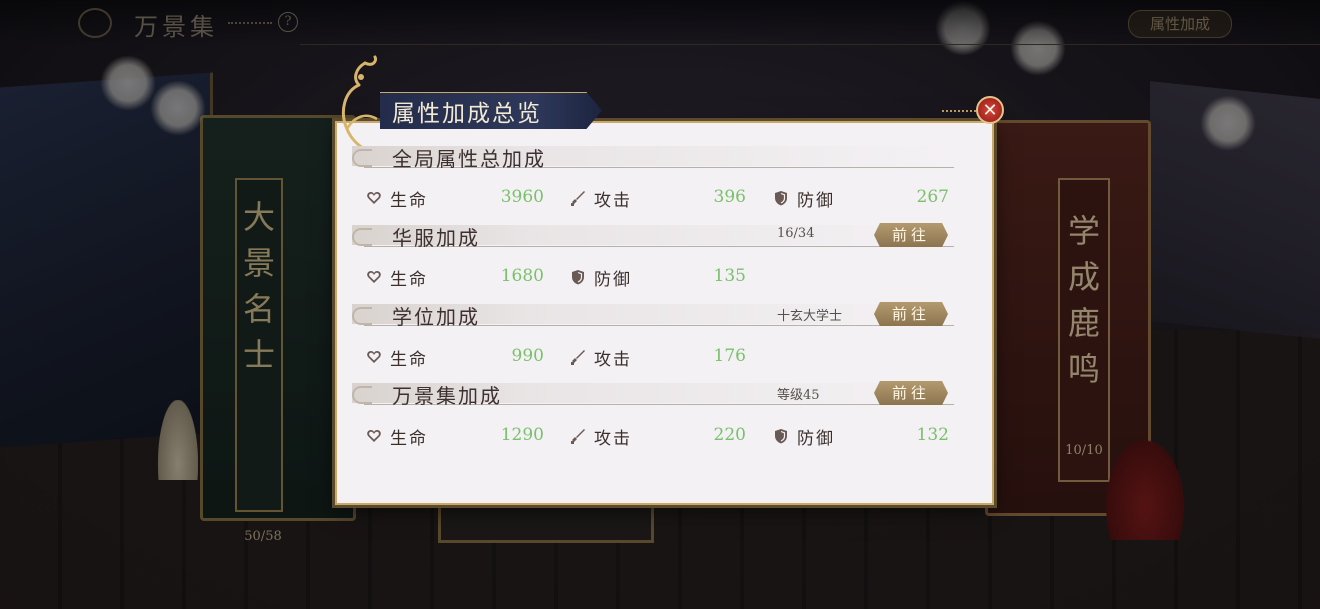 Image resolution: width=1320 pixels, height=609 pixels. I want to click on stat-value: 1290, so click(522, 435).